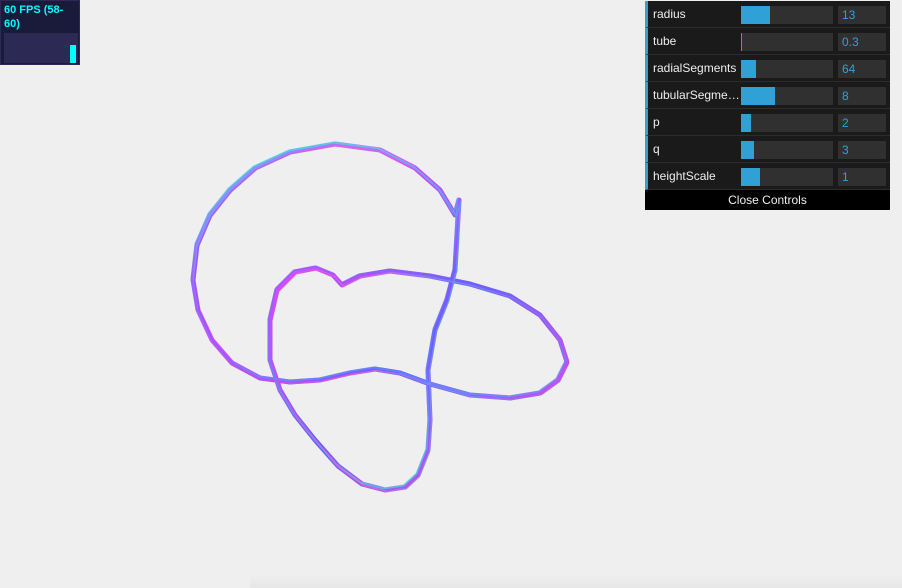 Image resolution: width=902 pixels, height=588 pixels. What do you see at coordinates (787, 69) in the screenshot?
I see `radial-segments-slider` at bounding box center [787, 69].